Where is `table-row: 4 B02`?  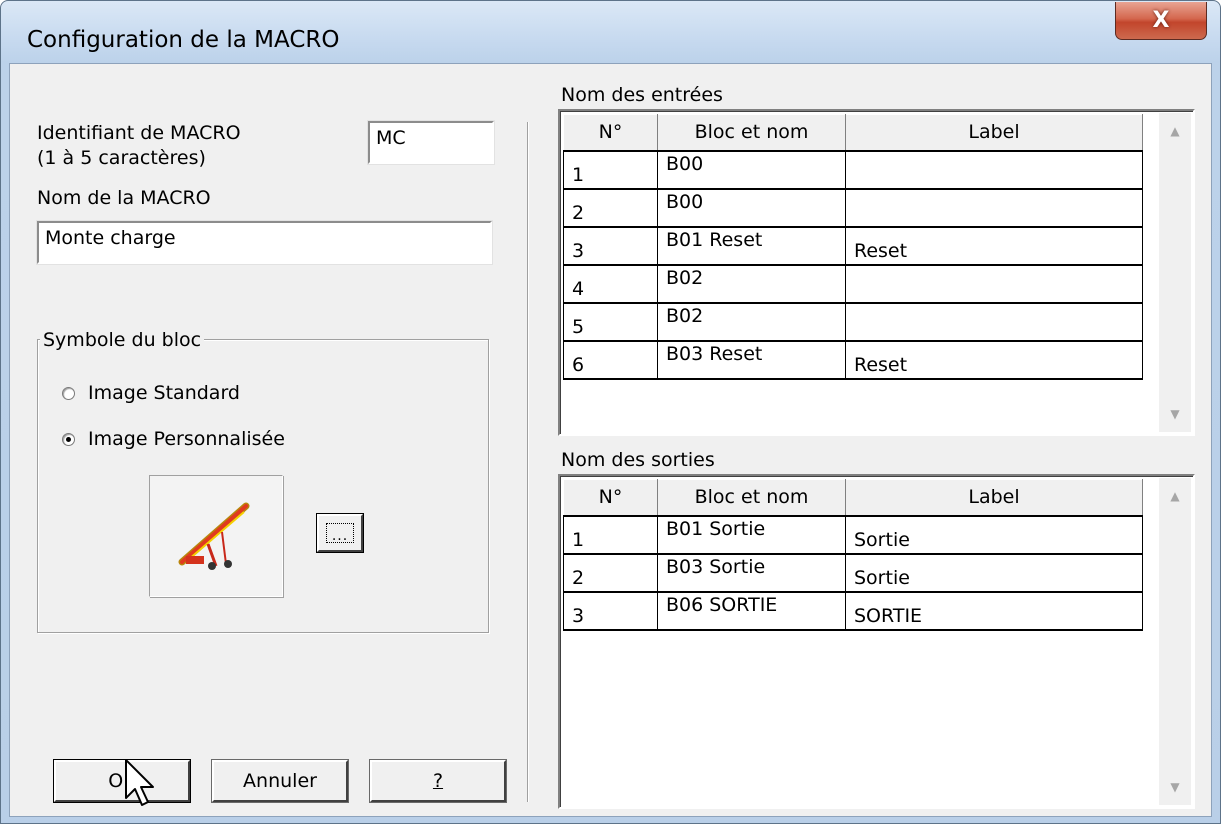 table-row: 4 B02 is located at coordinates (853, 283).